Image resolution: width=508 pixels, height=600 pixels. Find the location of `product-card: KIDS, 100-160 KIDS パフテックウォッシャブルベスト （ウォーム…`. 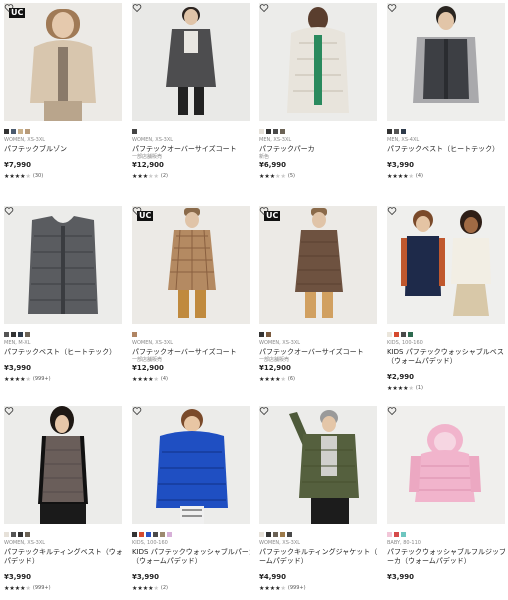

product-card: KIDS, 100-160 KIDS パフテックウォッシャブルベスト （ウォーム… is located at coordinates (446, 299).